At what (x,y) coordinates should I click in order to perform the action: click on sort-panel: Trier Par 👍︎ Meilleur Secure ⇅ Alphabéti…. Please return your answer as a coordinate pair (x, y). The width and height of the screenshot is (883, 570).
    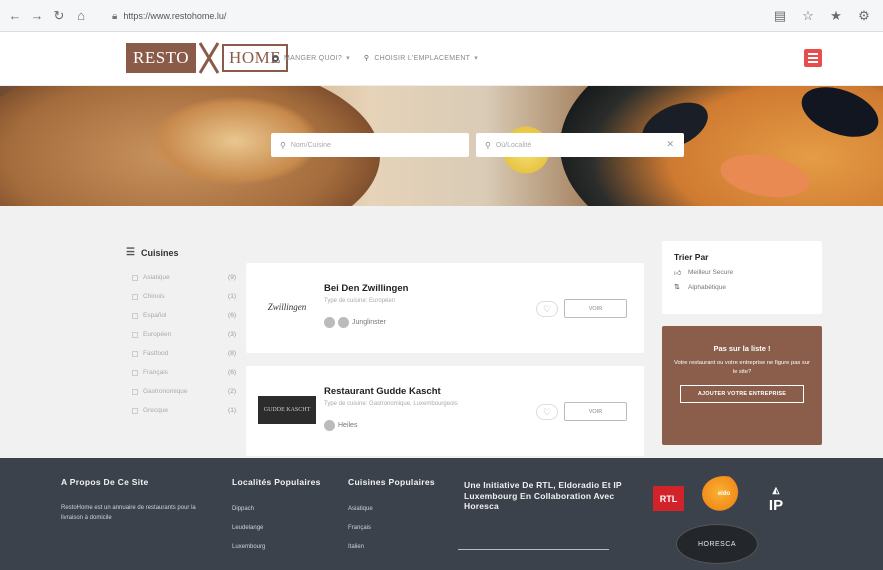
    Looking at the image, I should click on (742, 277).